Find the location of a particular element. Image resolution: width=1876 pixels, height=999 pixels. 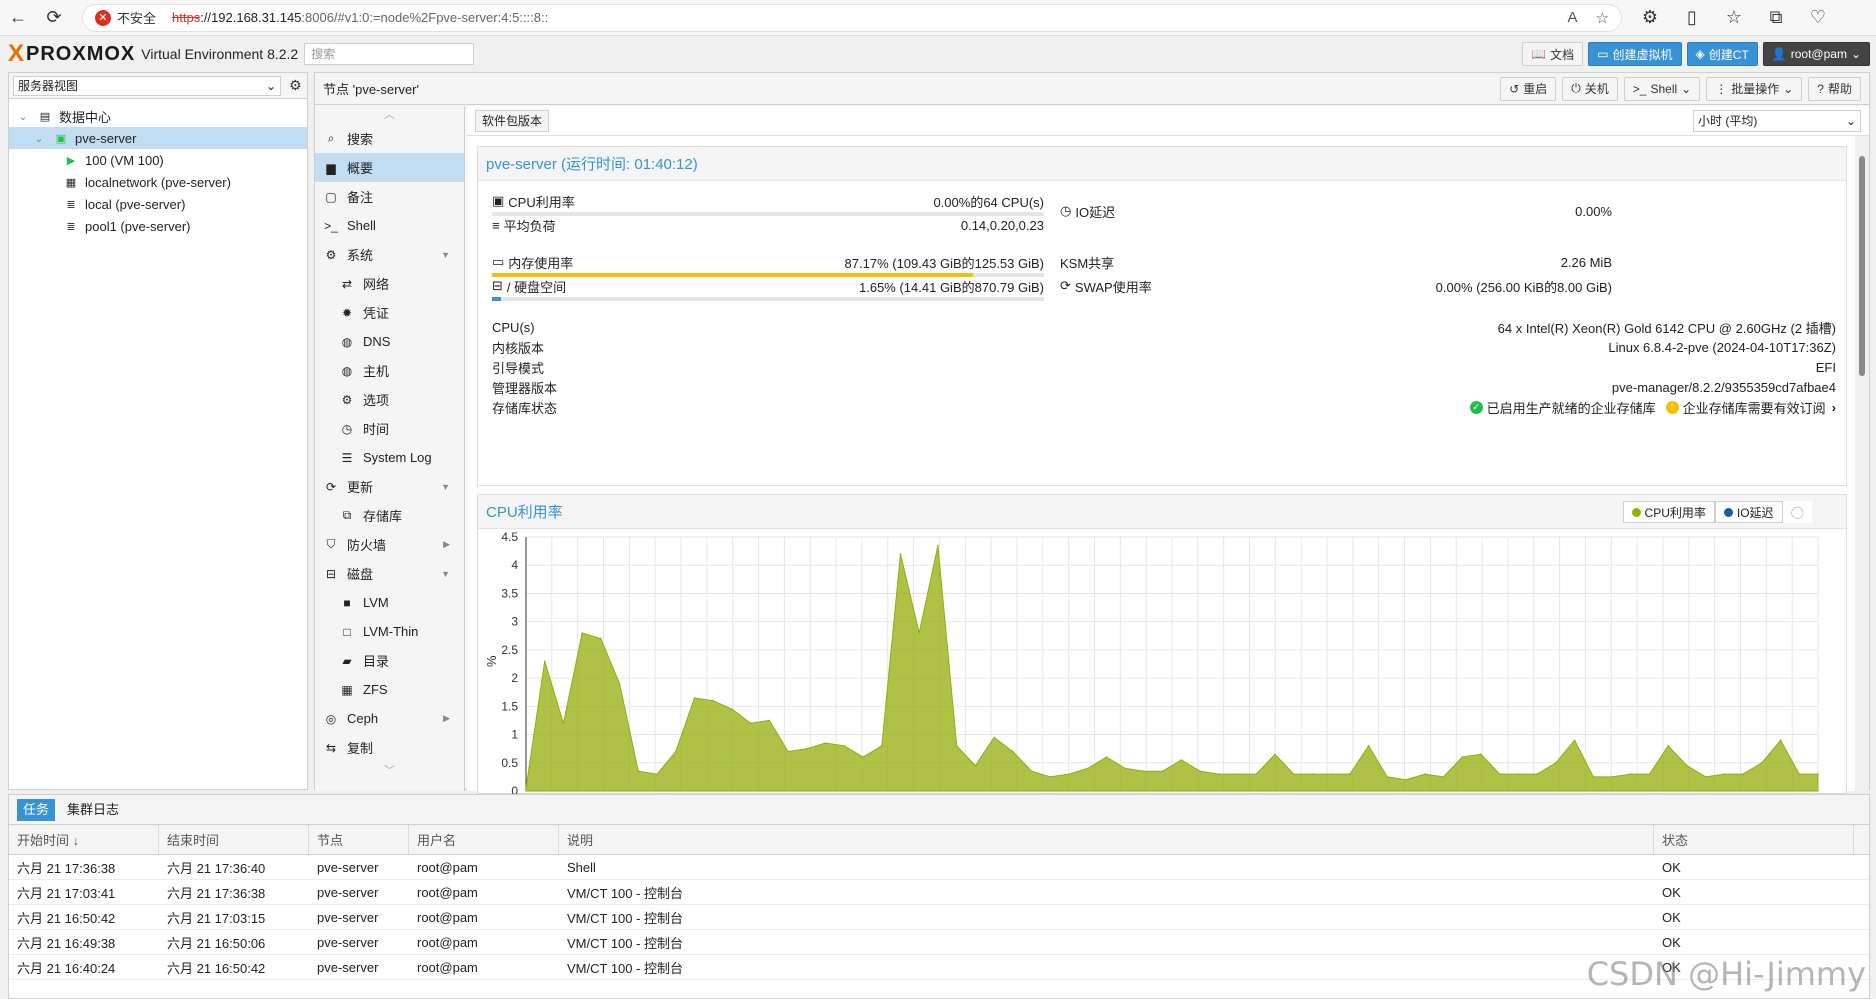

tree-node-pve-server: ⌄ ▣ pve-server is located at coordinates (158, 138).